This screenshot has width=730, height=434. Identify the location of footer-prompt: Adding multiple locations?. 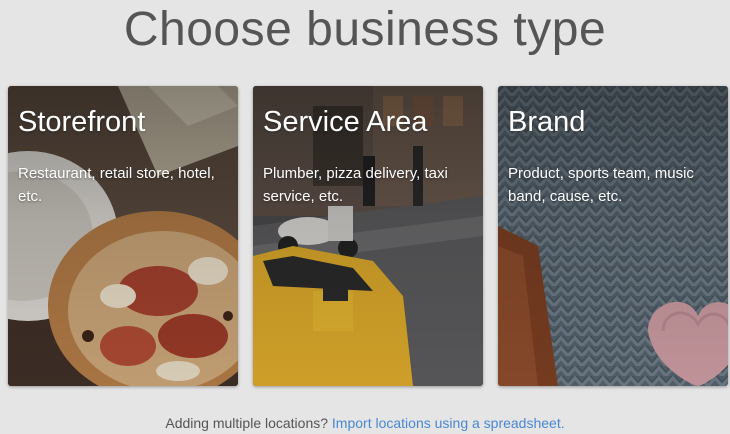
(247, 423).